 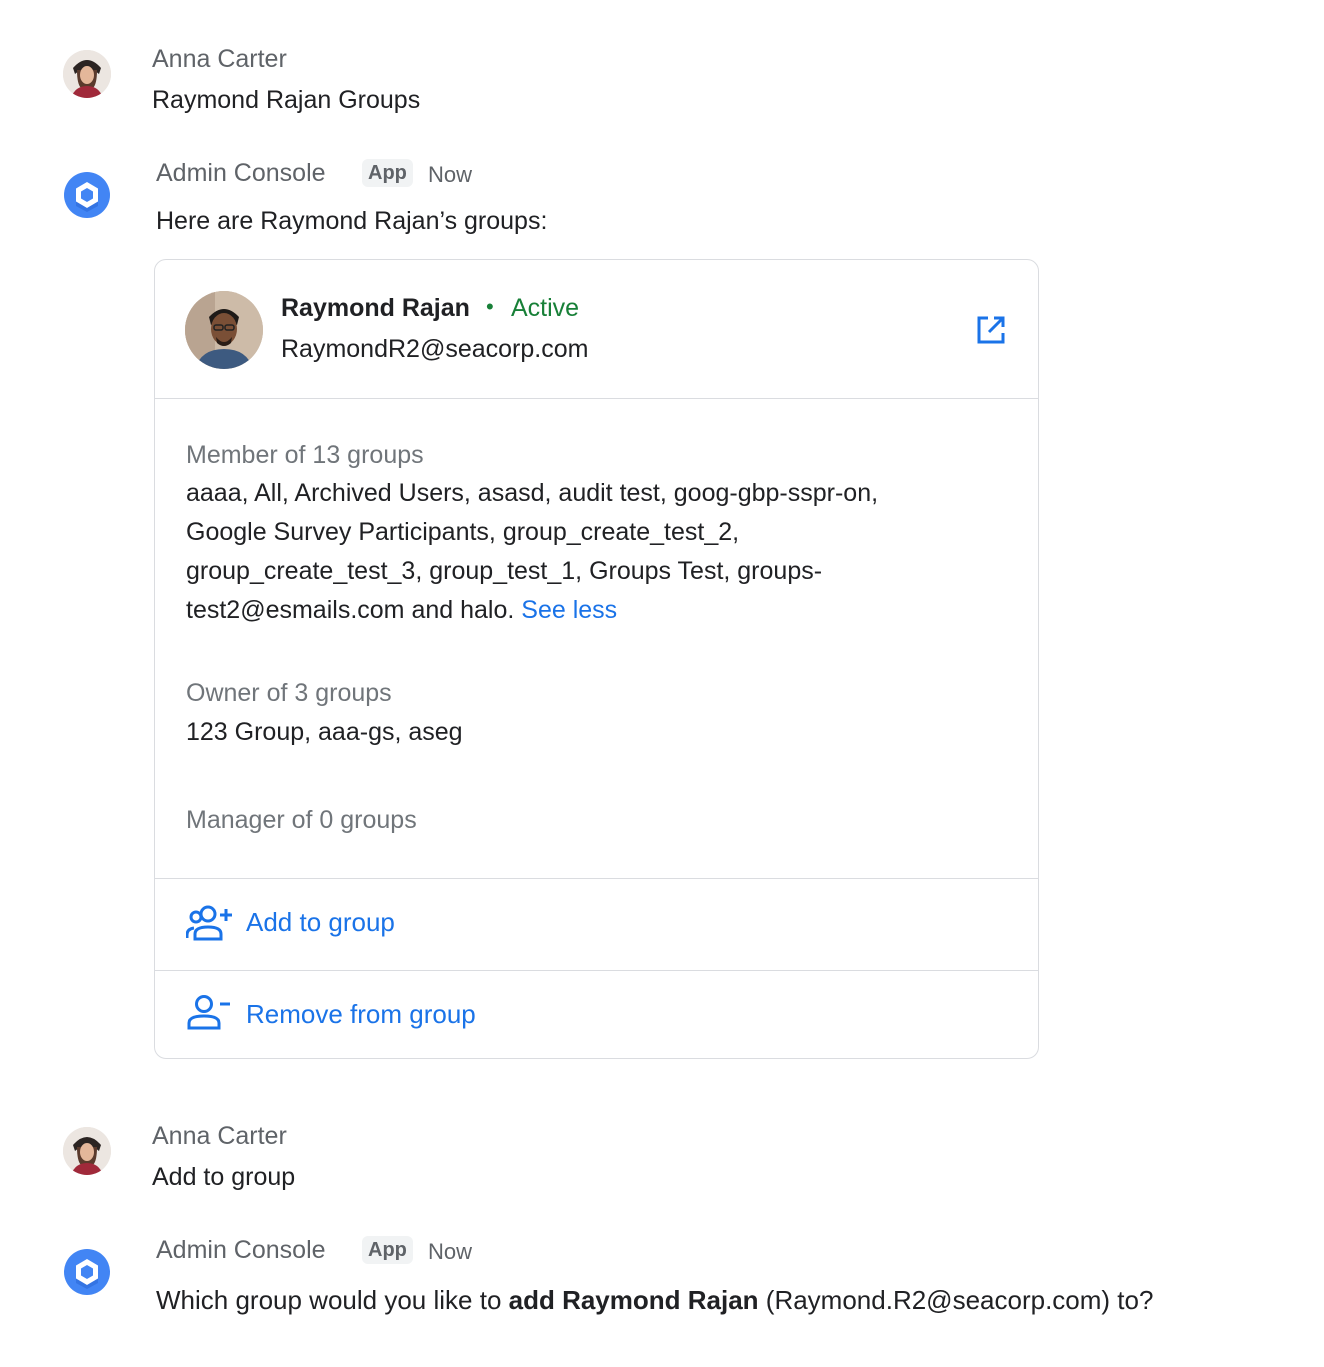 I want to click on owner-count-label: Owner of 3 groups, so click(x=289, y=693).